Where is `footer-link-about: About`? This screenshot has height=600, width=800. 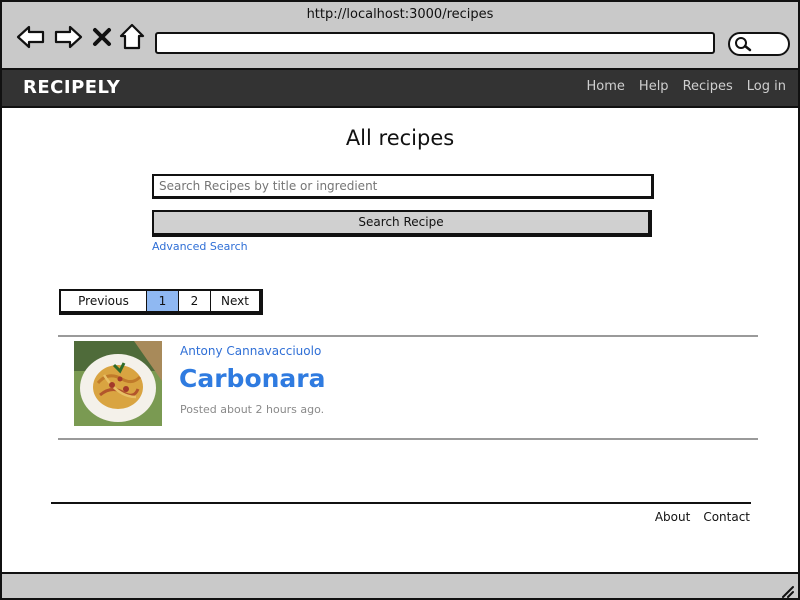 footer-link-about: About is located at coordinates (672, 517).